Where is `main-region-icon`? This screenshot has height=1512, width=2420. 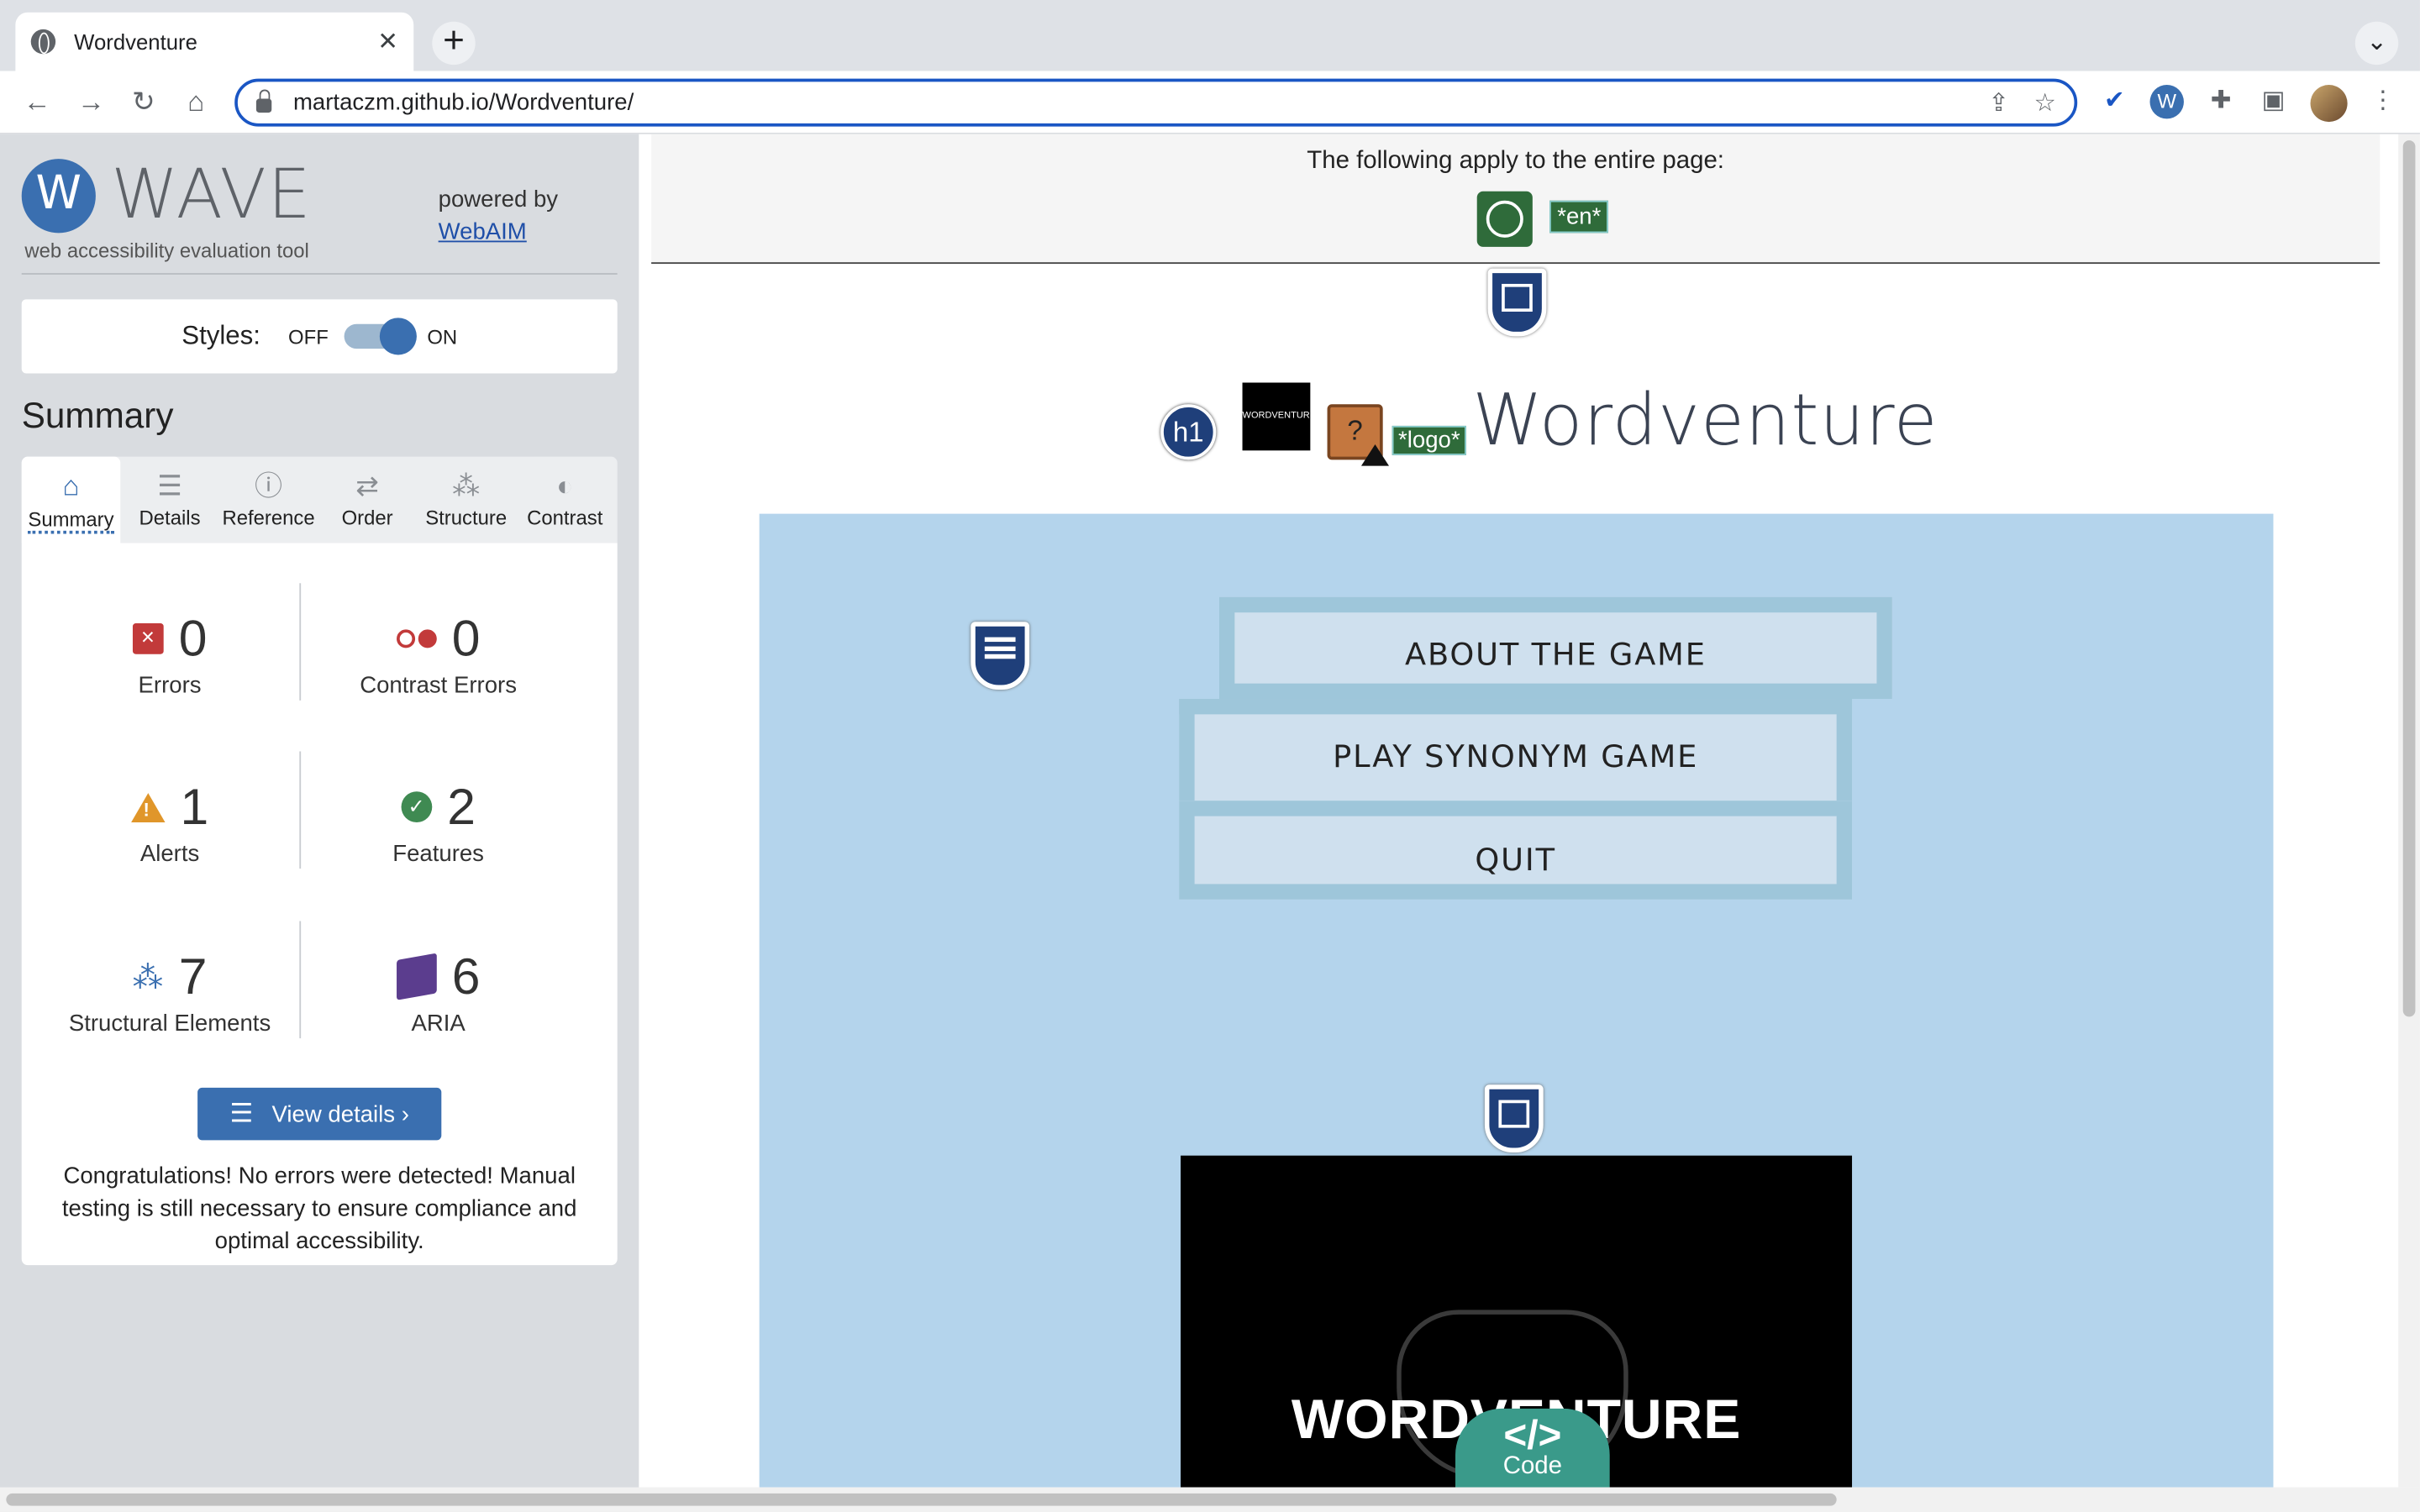
main-region-icon is located at coordinates (1514, 1118).